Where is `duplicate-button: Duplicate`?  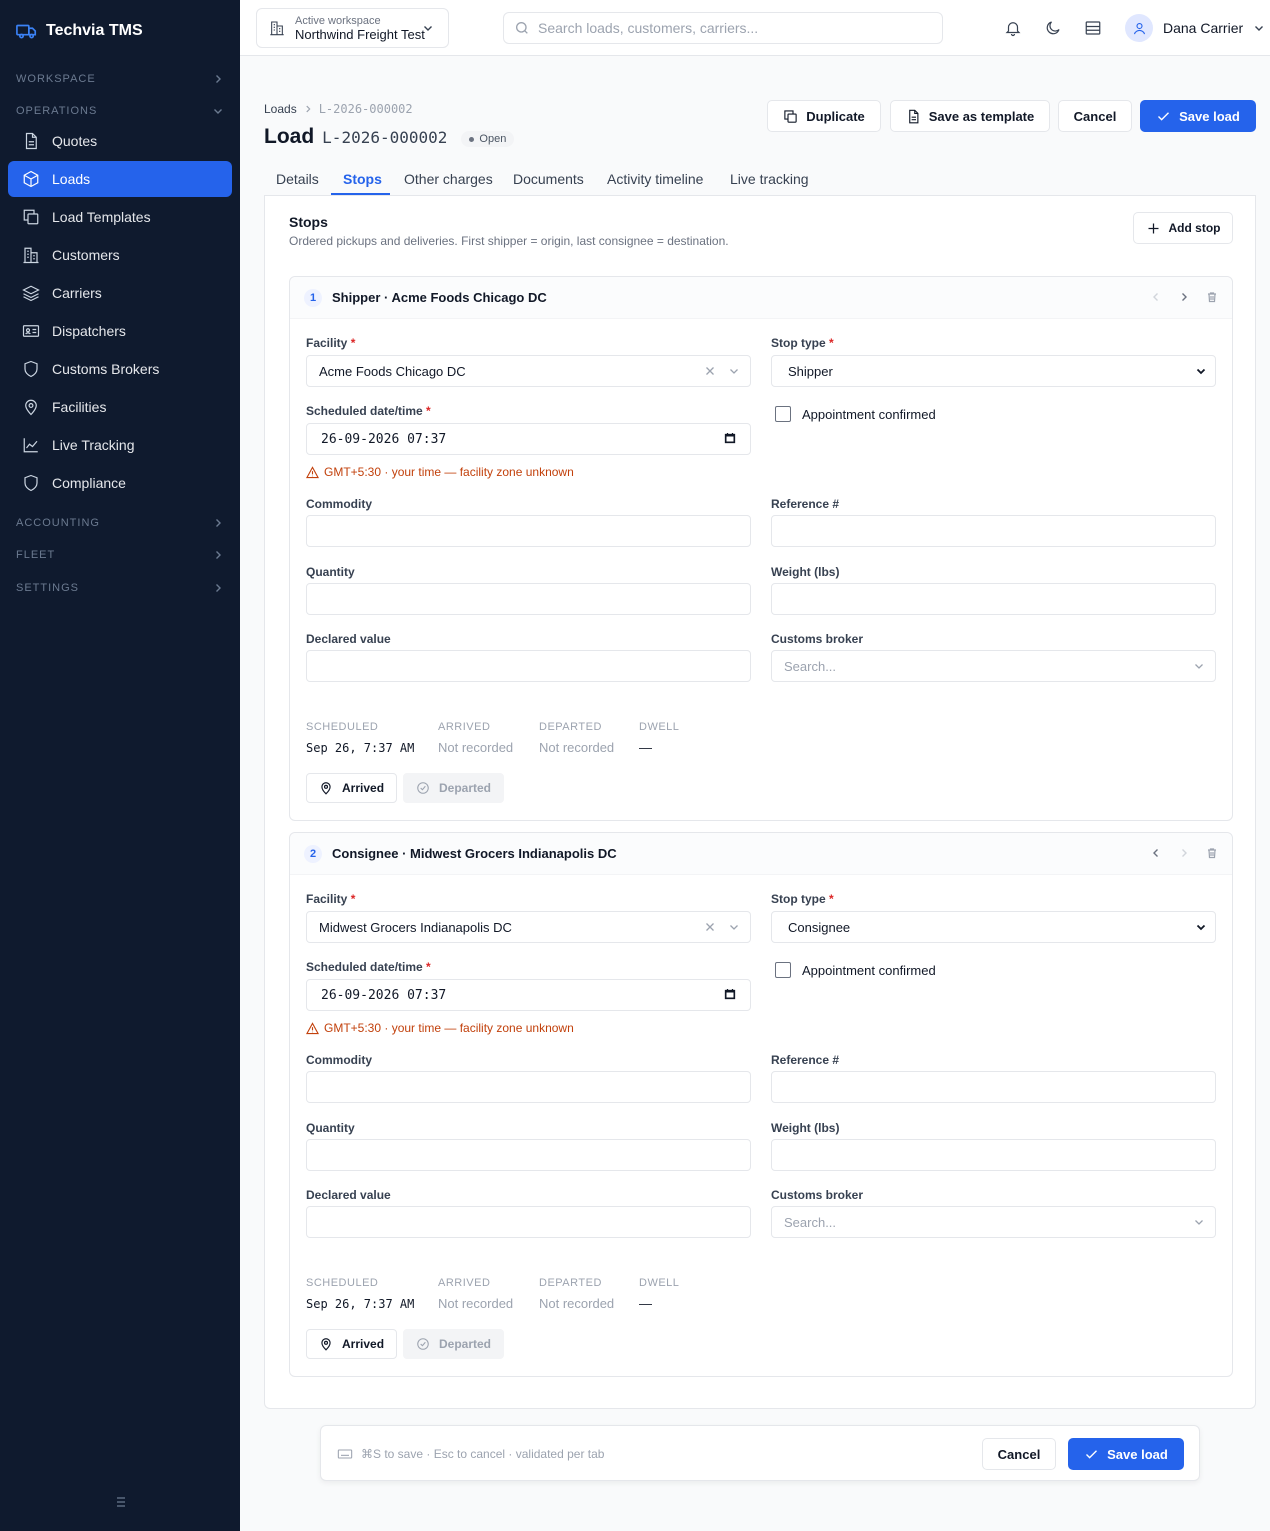 duplicate-button: Duplicate is located at coordinates (824, 116).